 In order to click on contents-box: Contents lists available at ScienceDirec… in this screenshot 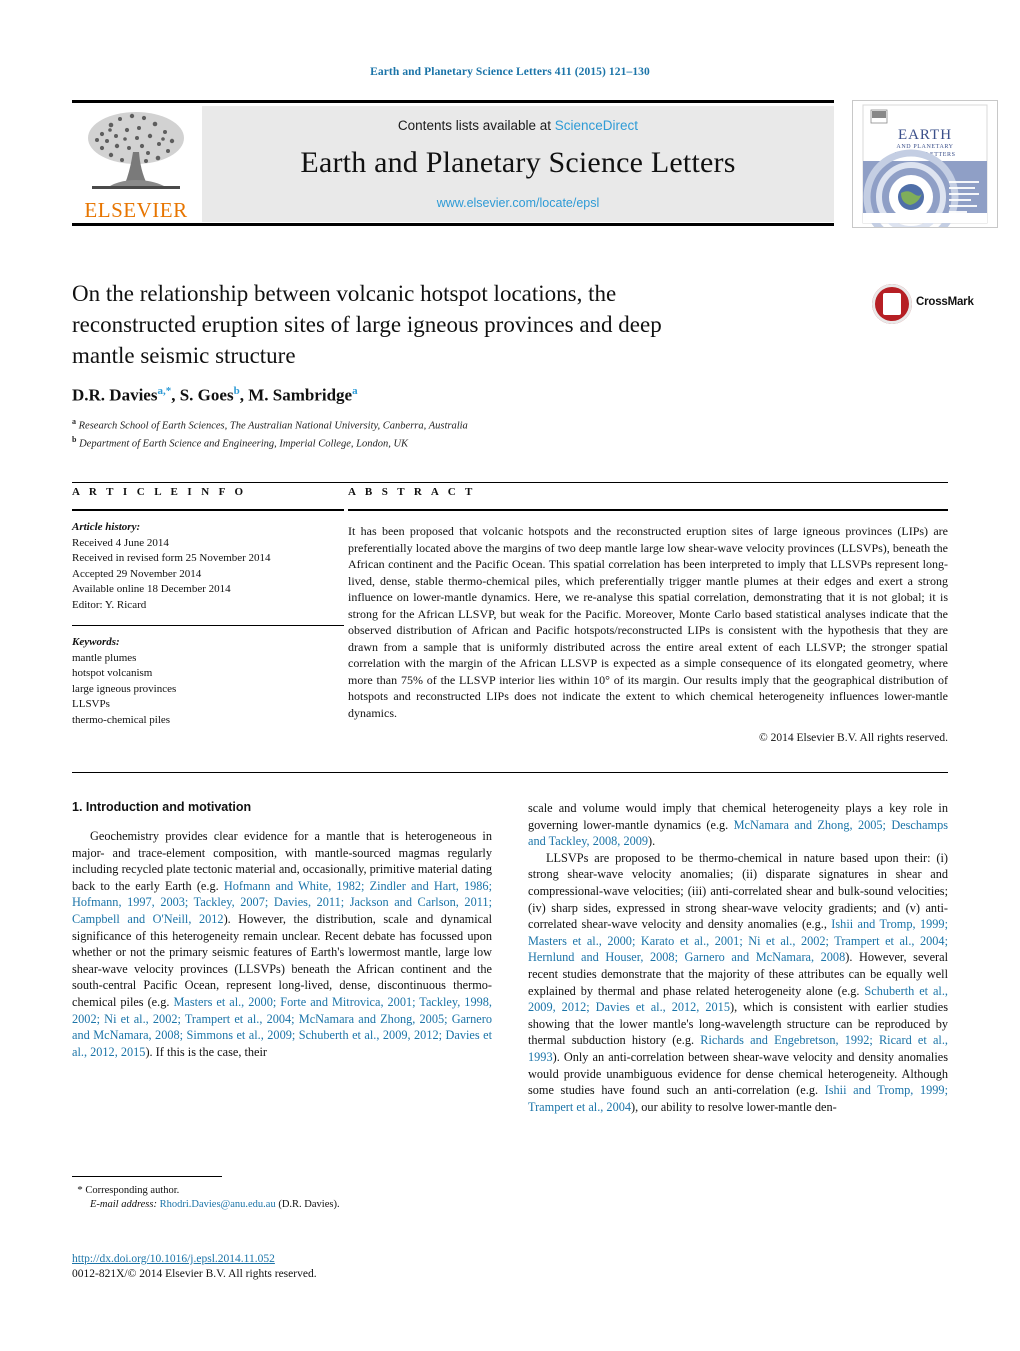, I will do `click(518, 164)`.